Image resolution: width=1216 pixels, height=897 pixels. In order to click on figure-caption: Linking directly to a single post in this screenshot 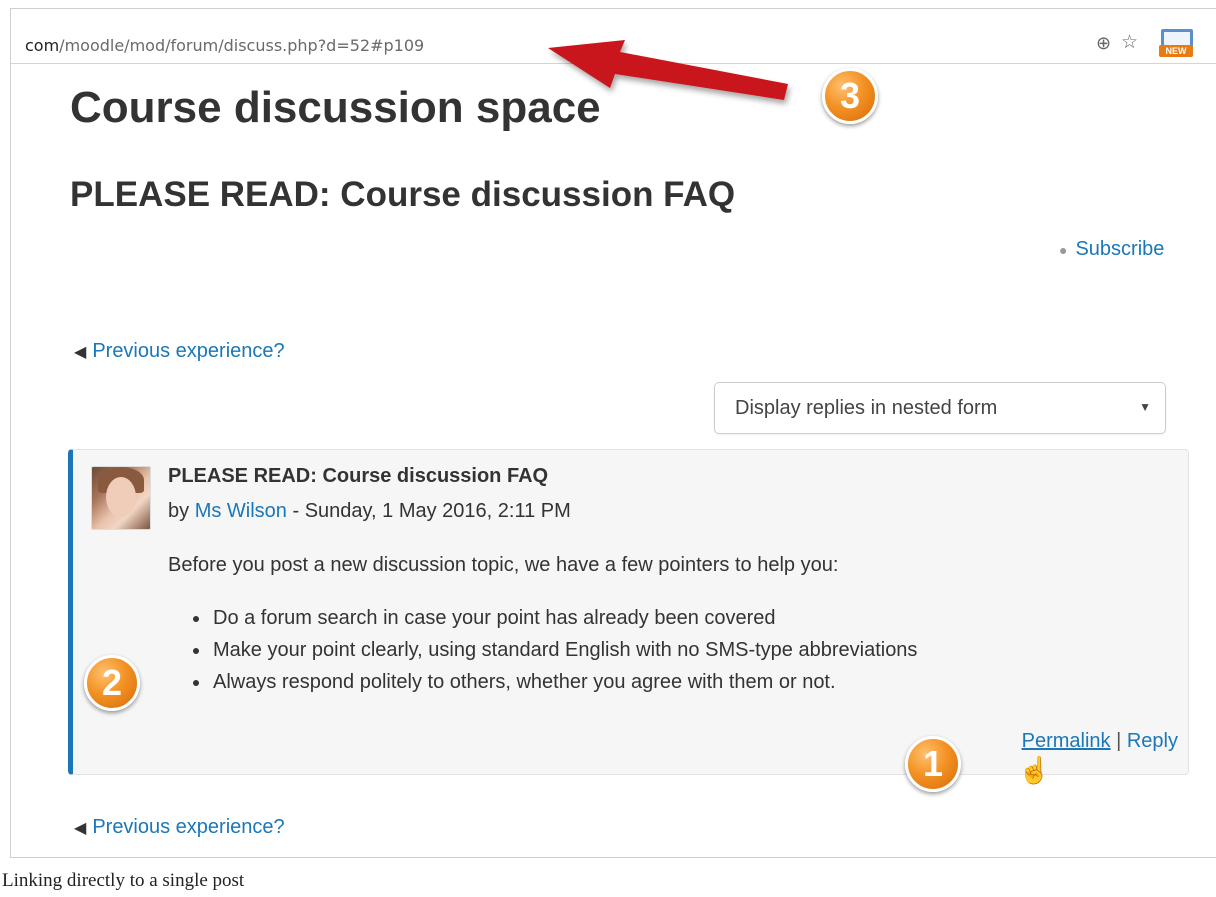, I will do `click(123, 880)`.